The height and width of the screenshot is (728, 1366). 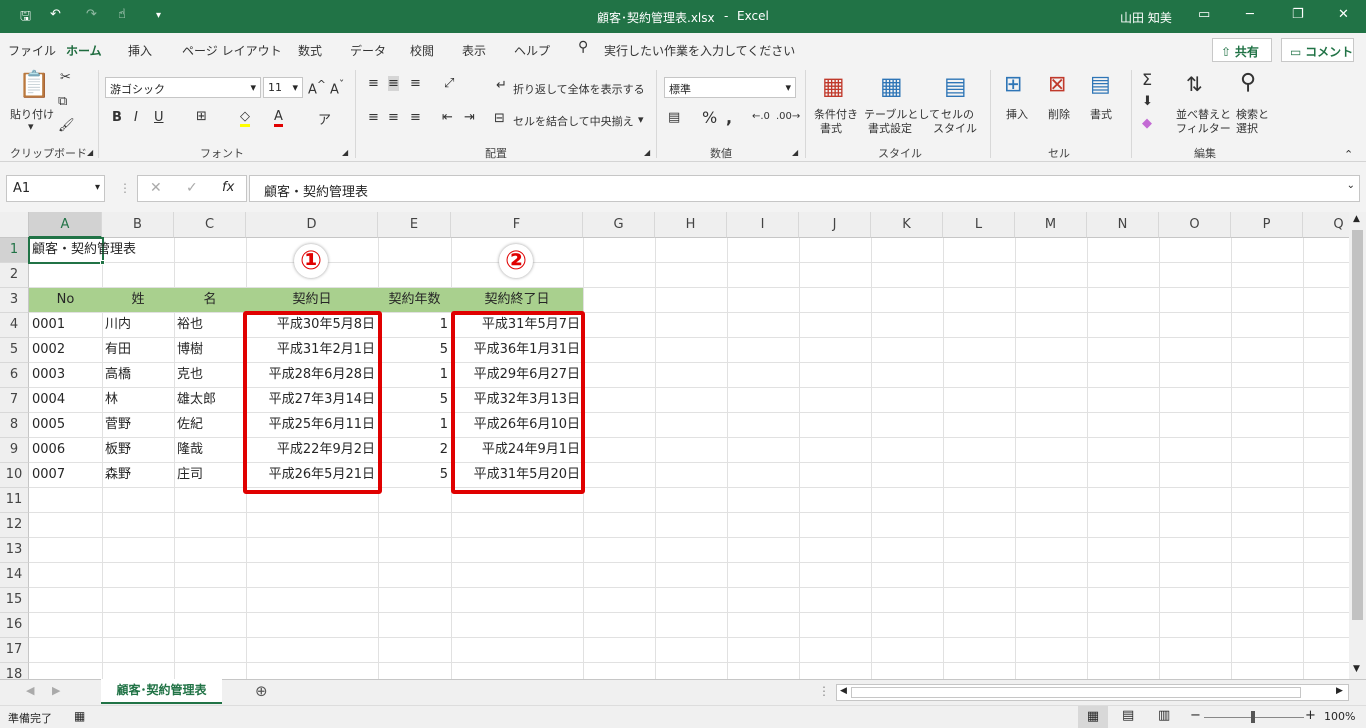 What do you see at coordinates (831, 128) in the screenshot?
I see `conditional-format-label2: 書式` at bounding box center [831, 128].